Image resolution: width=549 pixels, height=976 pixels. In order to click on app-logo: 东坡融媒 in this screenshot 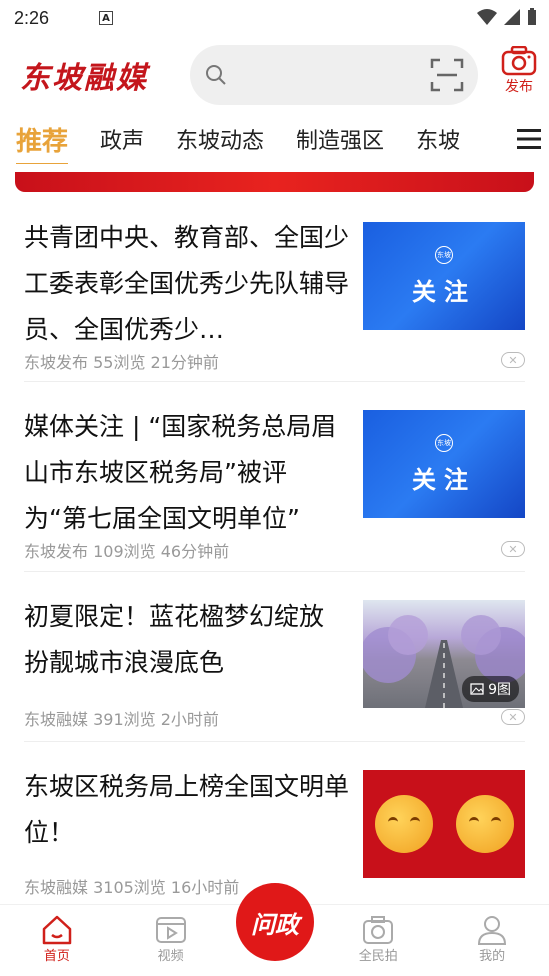, I will do `click(84, 78)`.